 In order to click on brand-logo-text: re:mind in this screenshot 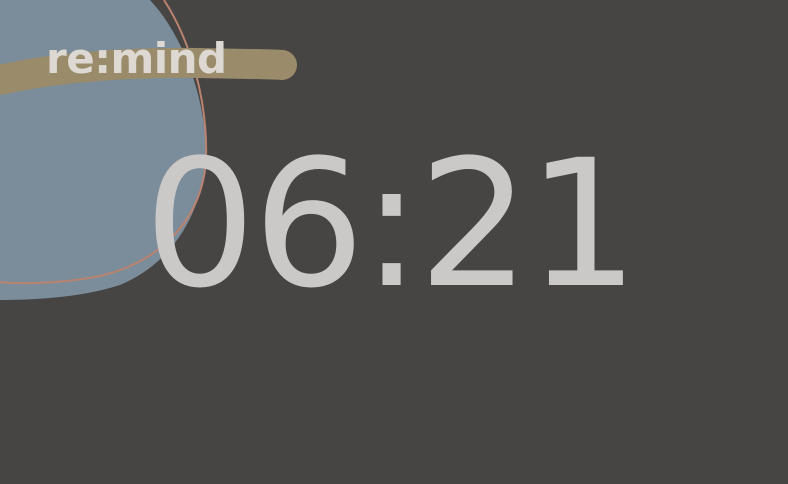, I will do `click(136, 58)`.